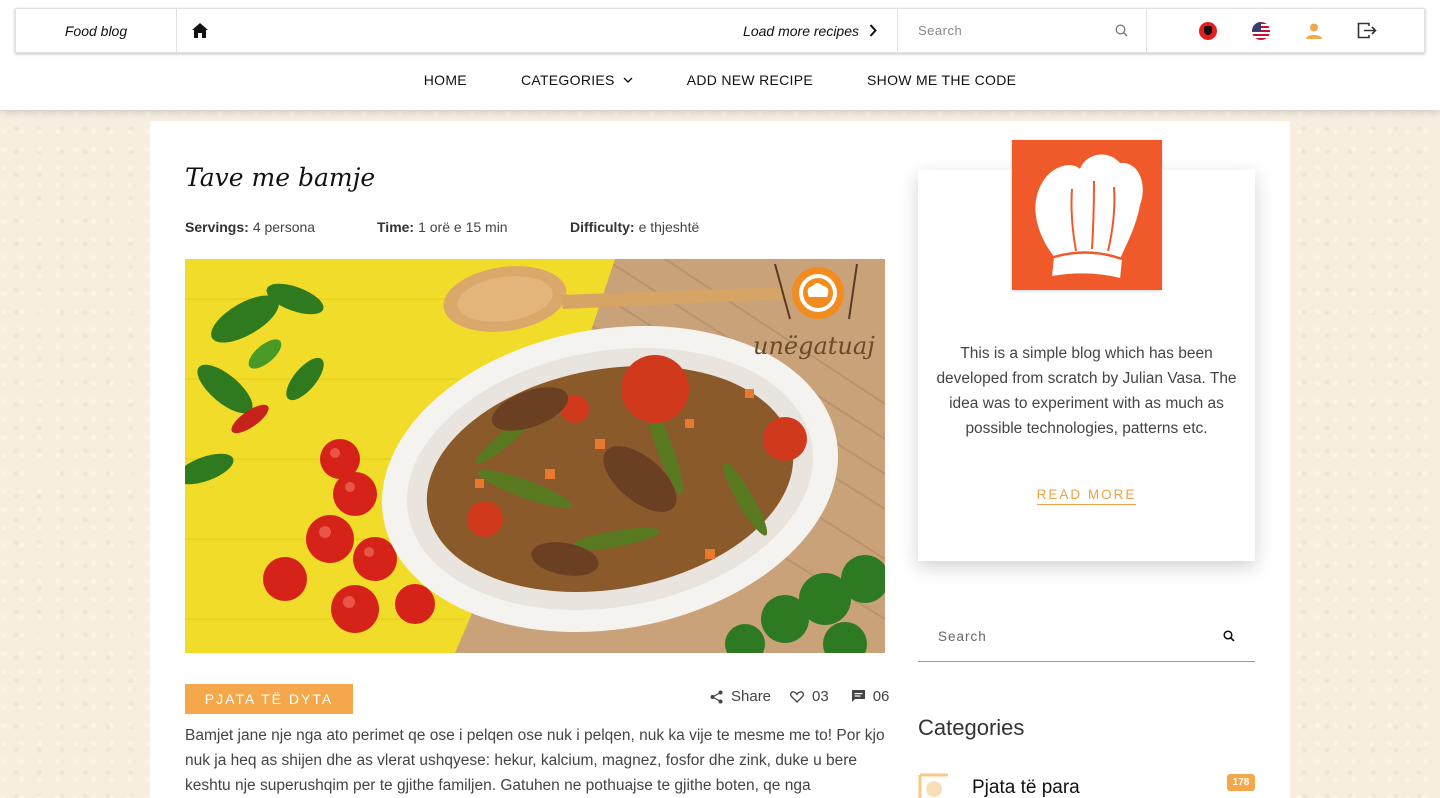 Image resolution: width=1440 pixels, height=798 pixels. I want to click on user-icon, so click(1314, 31).